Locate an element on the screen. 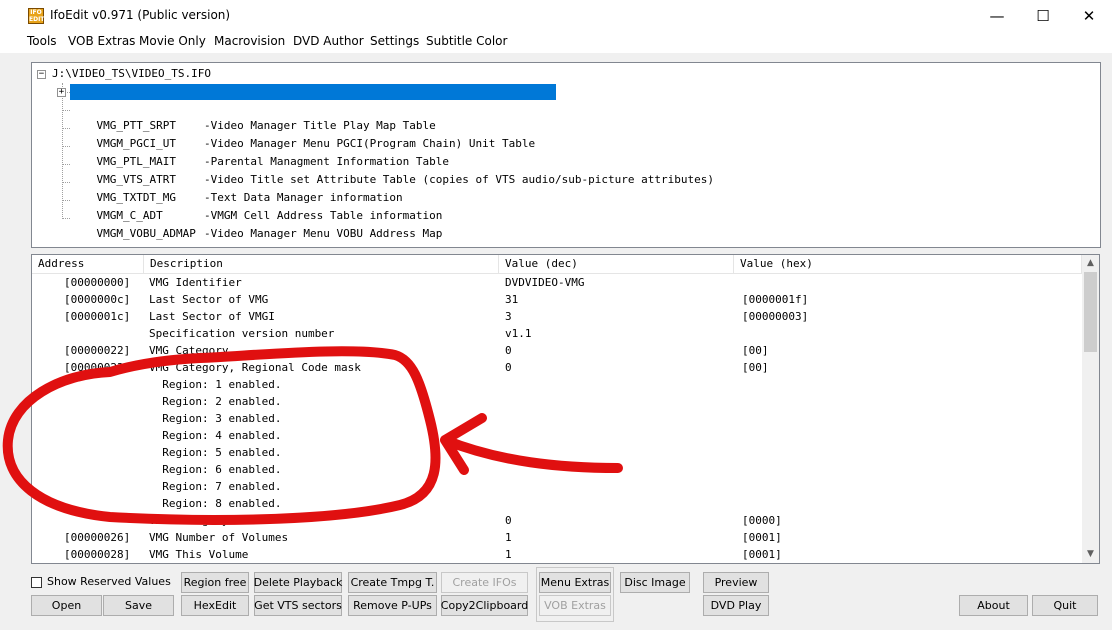 Image resolution: width=1112 pixels, height=630 pixels. cell-dec: 3 is located at coordinates (508, 316).